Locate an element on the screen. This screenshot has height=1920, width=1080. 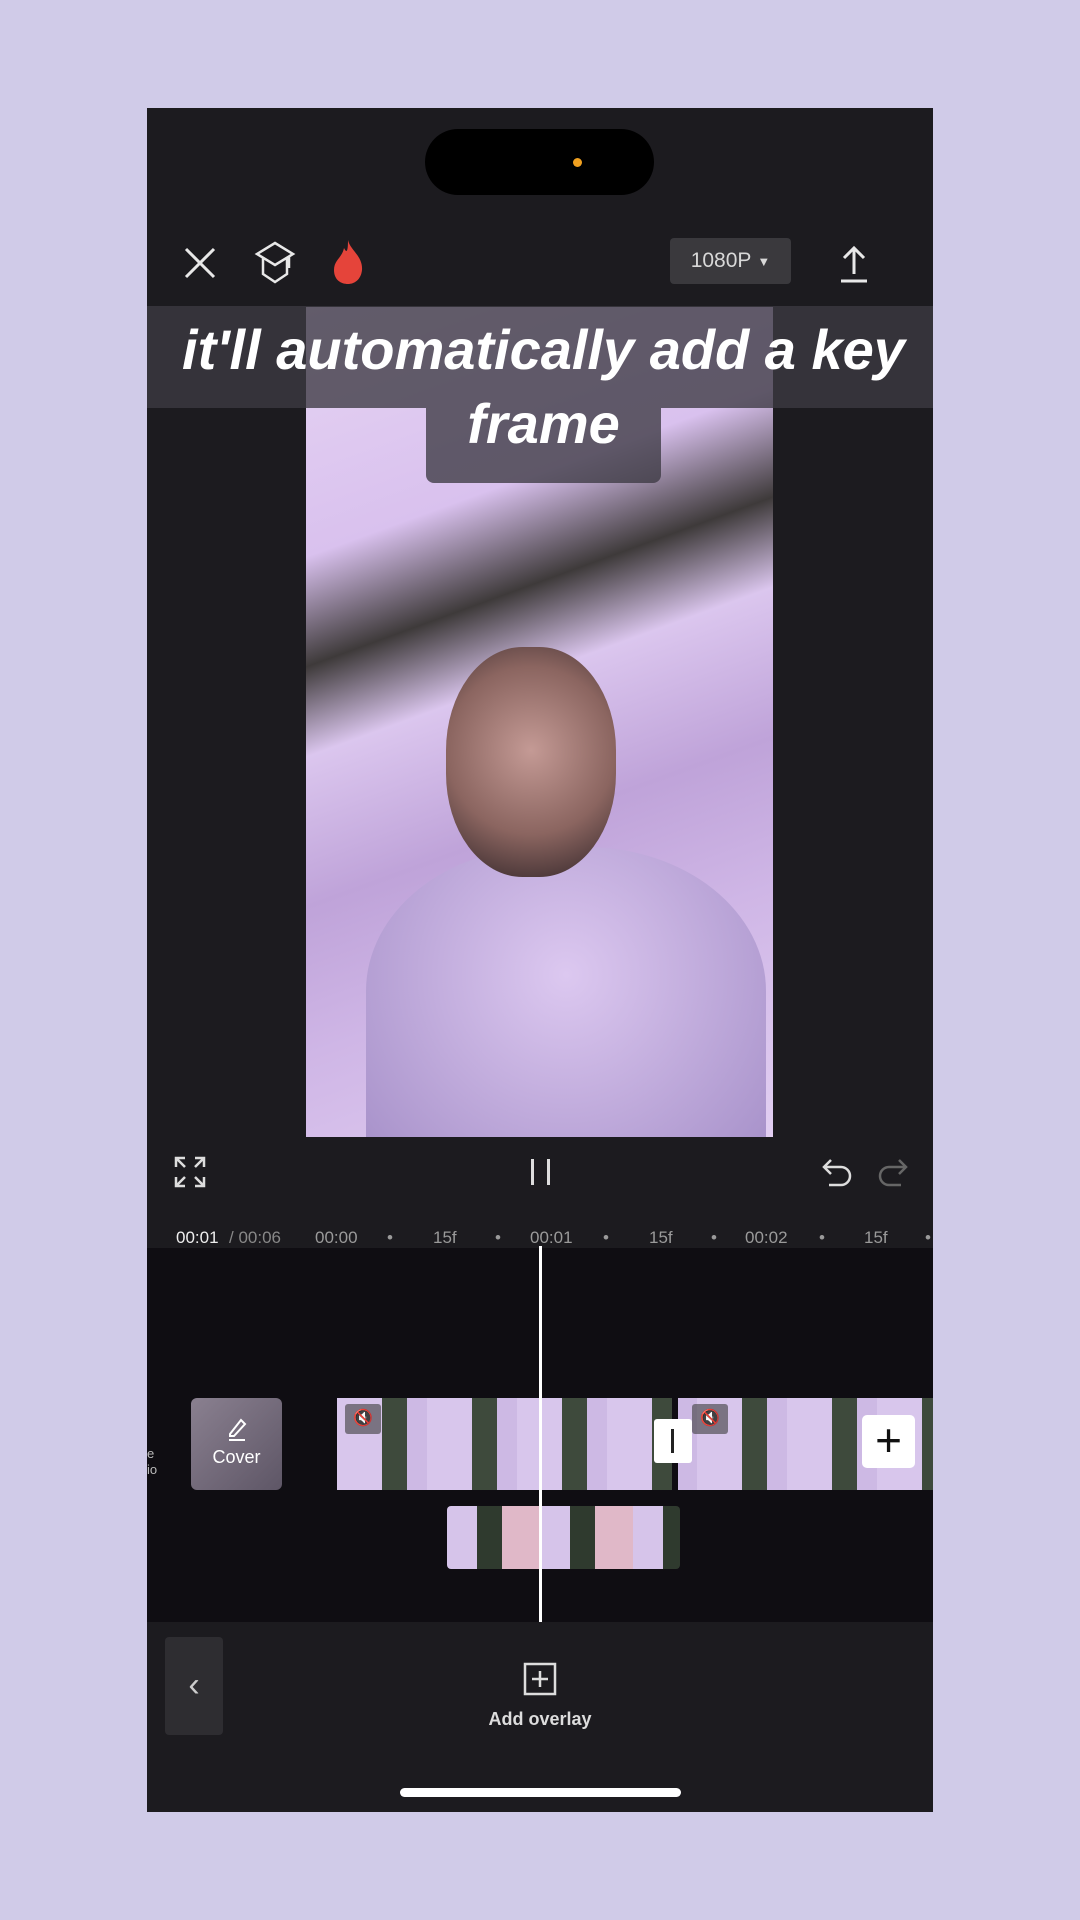
pause-icon is located at coordinates (541, 1172).